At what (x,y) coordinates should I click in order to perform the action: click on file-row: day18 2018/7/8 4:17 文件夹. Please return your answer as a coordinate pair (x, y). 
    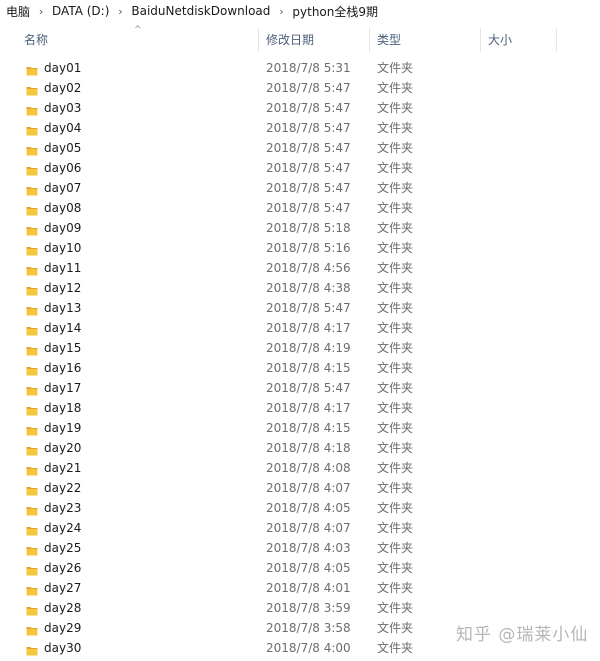
    Looking at the image, I should click on (300, 408).